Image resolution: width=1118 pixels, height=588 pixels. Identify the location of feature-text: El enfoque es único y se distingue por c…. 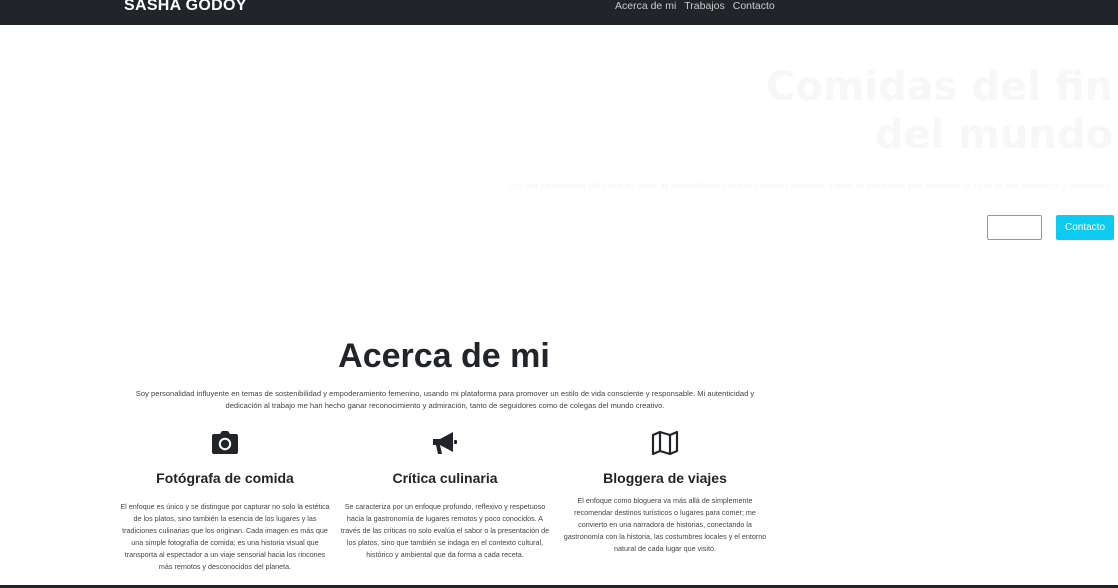
(225, 536).